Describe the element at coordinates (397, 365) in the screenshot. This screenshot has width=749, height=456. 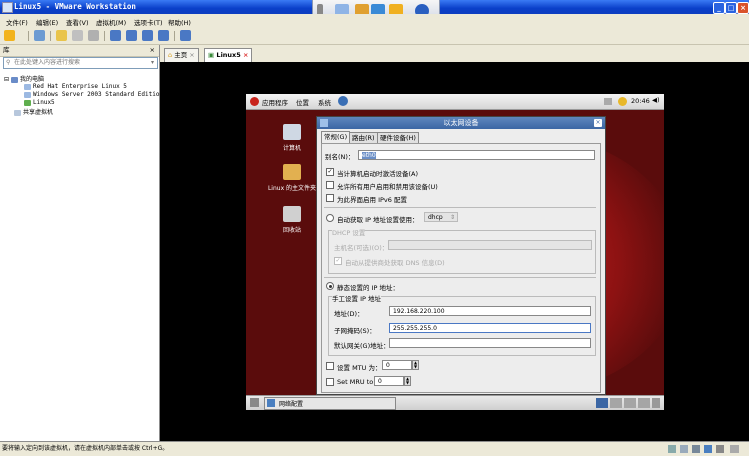
I see `mtu-field: 0` at that location.